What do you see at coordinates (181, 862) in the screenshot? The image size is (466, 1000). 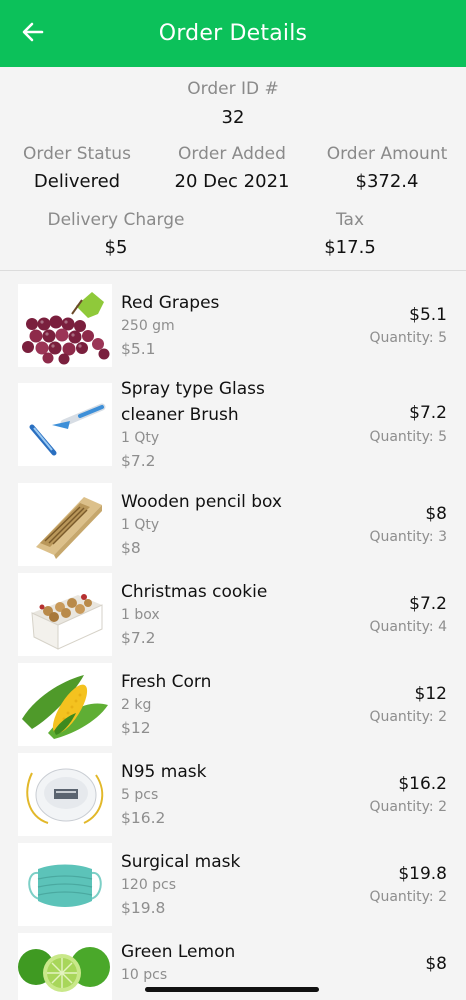 I see `item-name: Surgical mask` at bounding box center [181, 862].